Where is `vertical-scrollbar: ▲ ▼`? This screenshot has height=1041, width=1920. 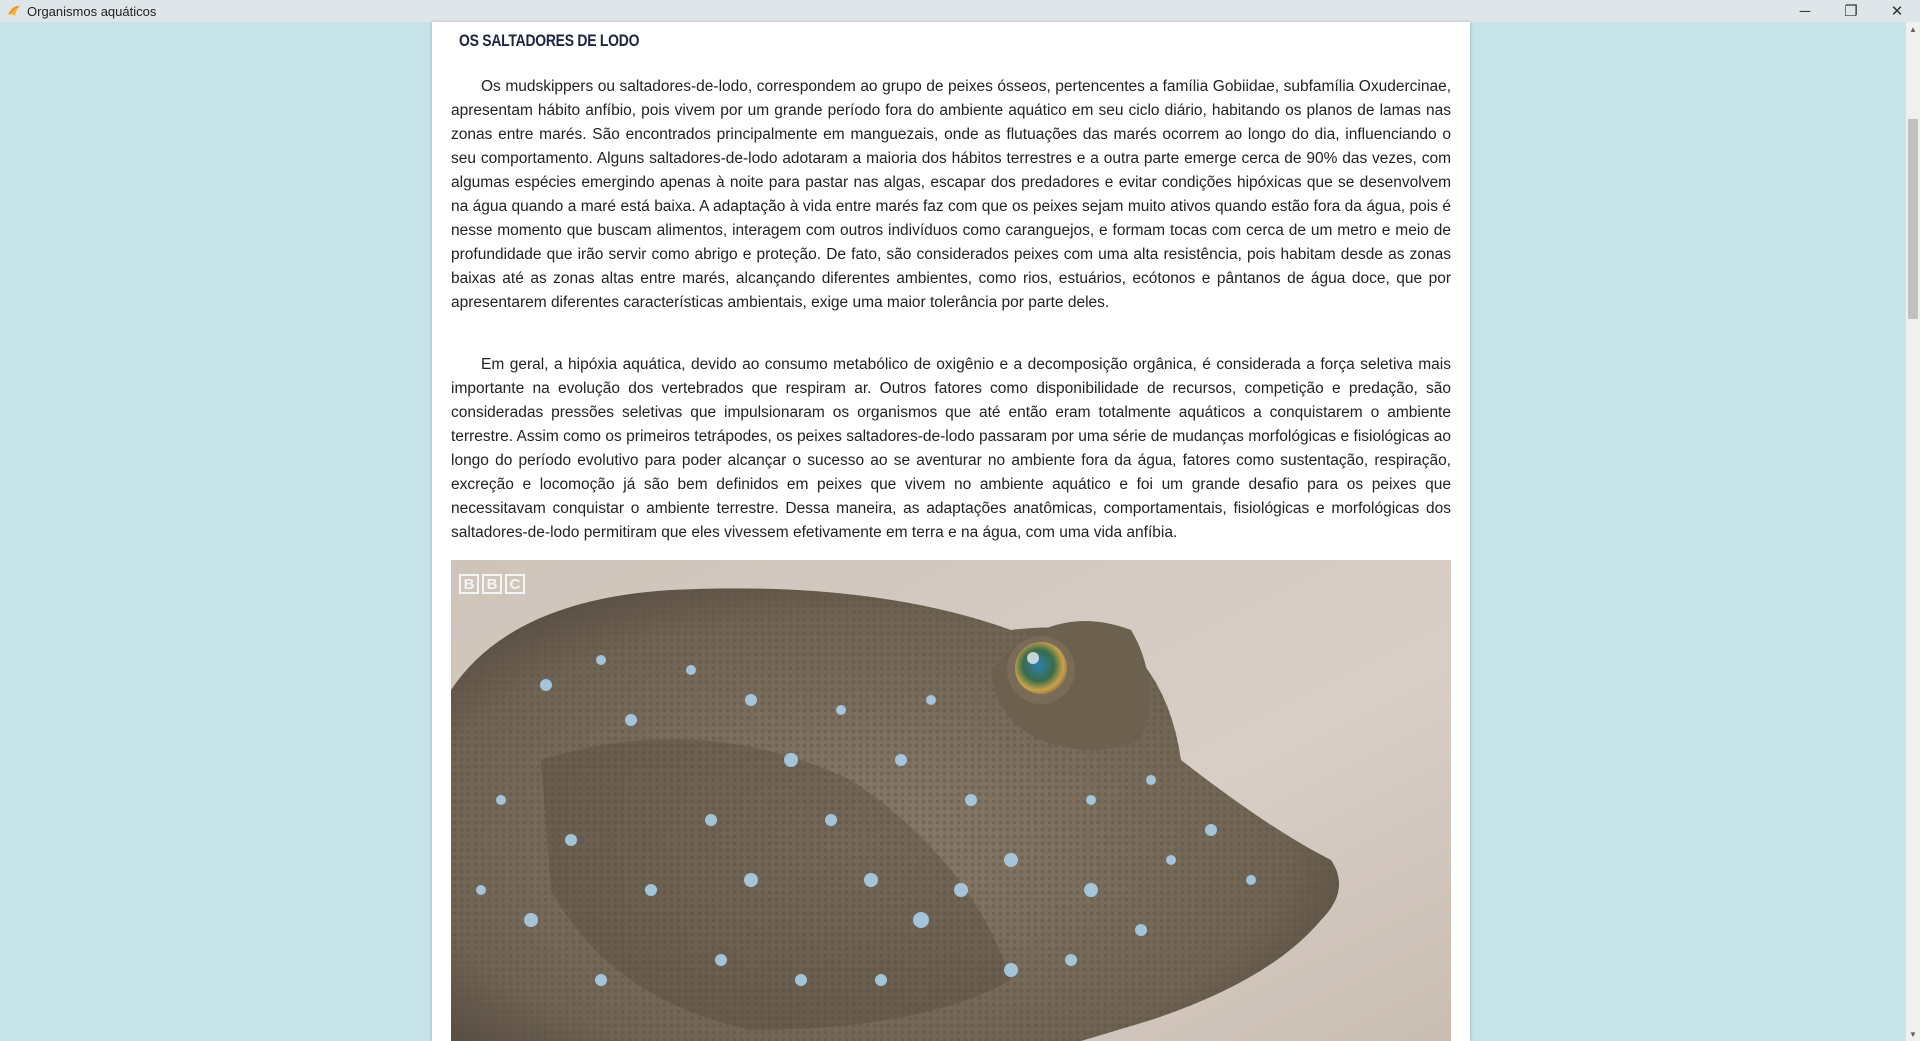 vertical-scrollbar: ▲ ▼ is located at coordinates (1913, 531).